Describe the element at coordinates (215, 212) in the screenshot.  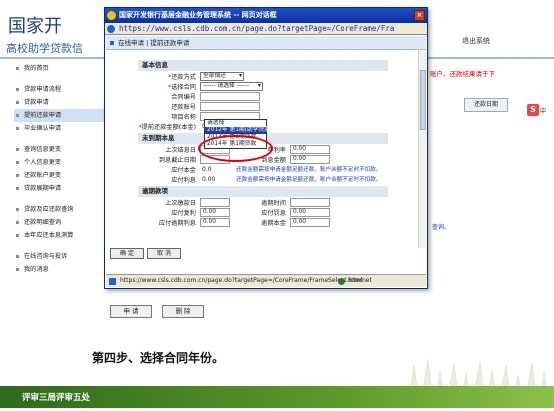
I see `due-compound-field: 0.00` at that location.